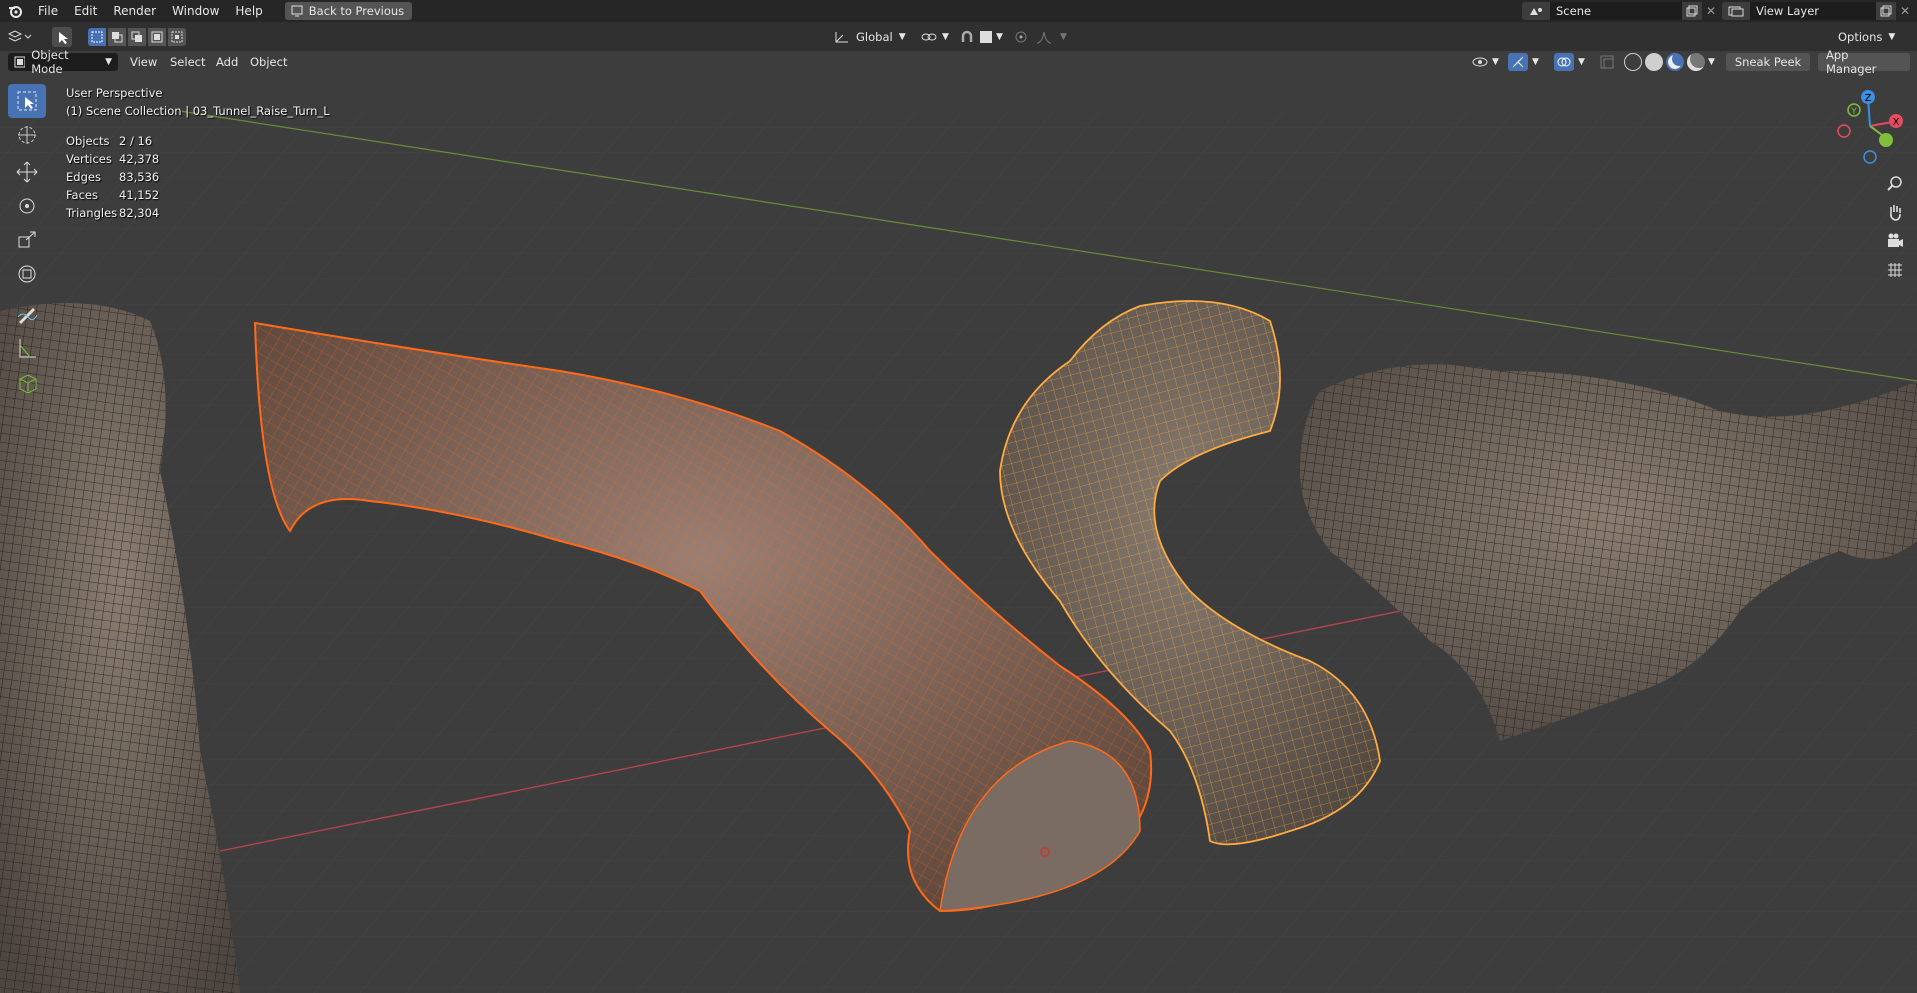 This screenshot has width=1917, height=993. What do you see at coordinates (134, 11) in the screenshot?
I see `menu-render: Render` at bounding box center [134, 11].